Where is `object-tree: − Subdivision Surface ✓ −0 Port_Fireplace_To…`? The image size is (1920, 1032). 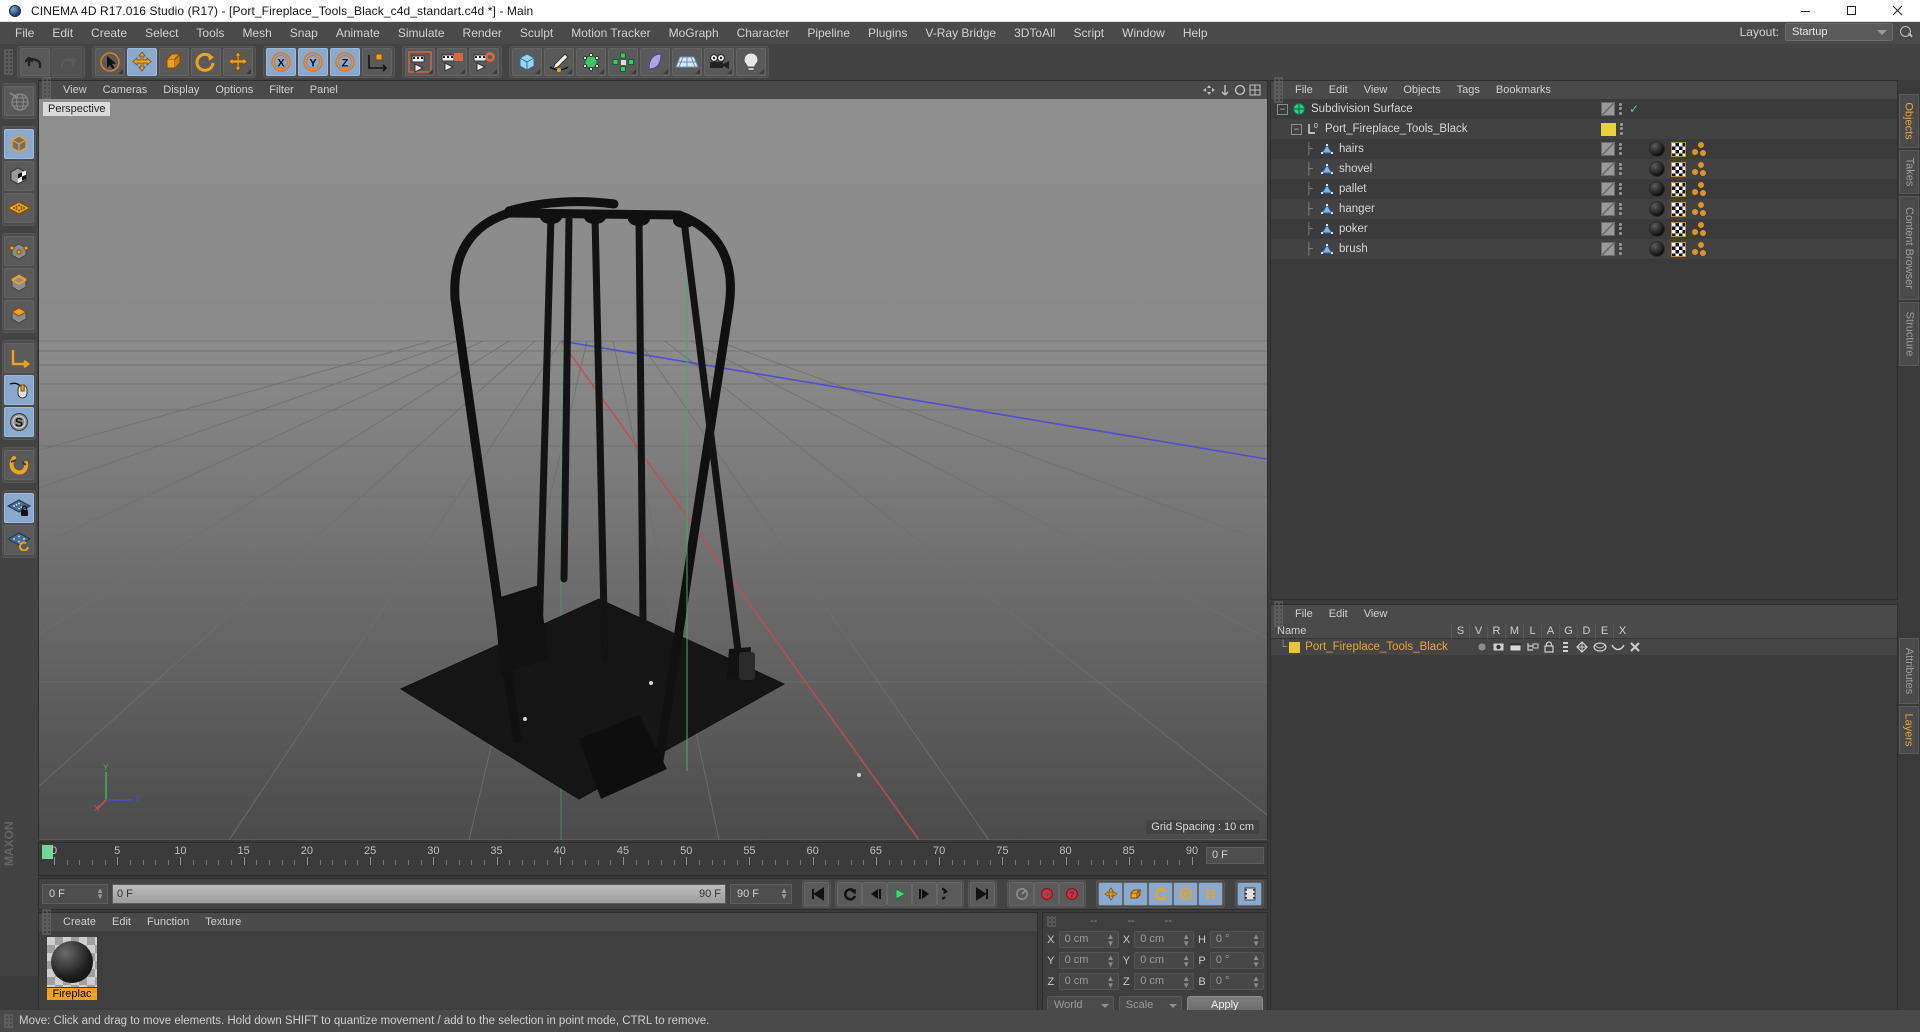
object-tree: − Subdivision Surface ✓ −0 Port_Fireplace_To… is located at coordinates (1584, 179).